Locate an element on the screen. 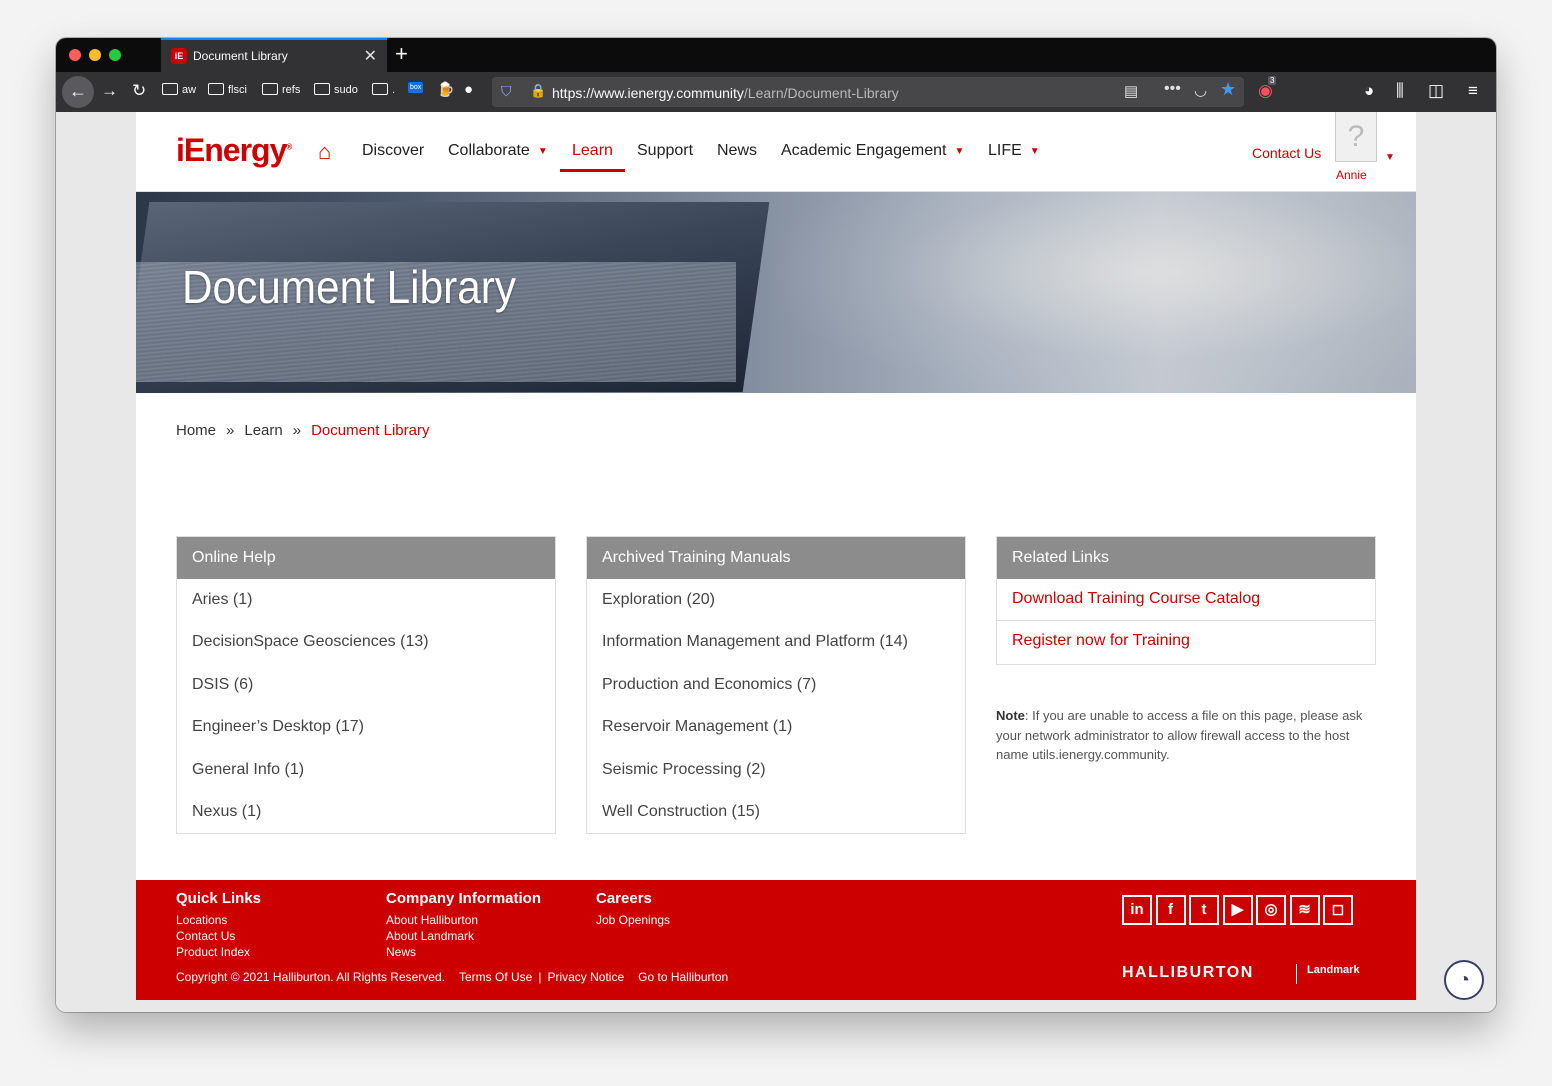  github-icon: ● is located at coordinates (468, 89).